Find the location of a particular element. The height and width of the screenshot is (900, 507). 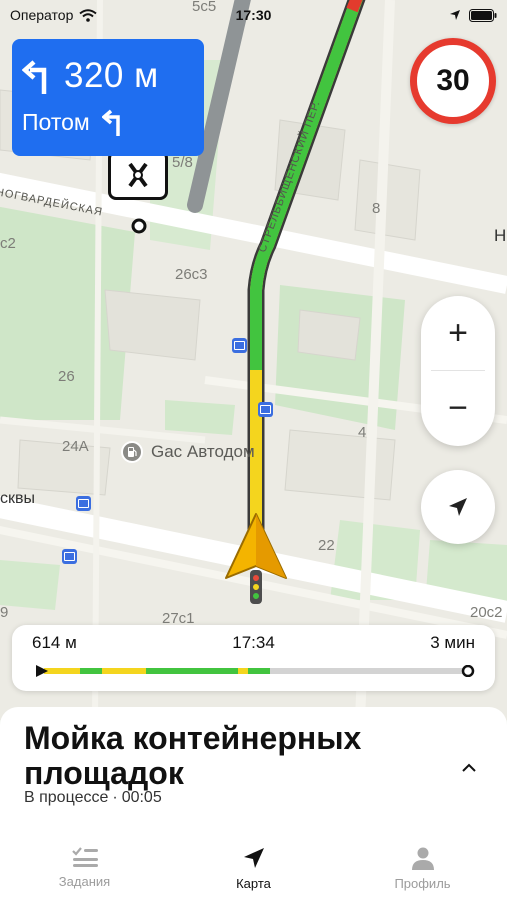

building-number: 24А is located at coordinates (75, 446).